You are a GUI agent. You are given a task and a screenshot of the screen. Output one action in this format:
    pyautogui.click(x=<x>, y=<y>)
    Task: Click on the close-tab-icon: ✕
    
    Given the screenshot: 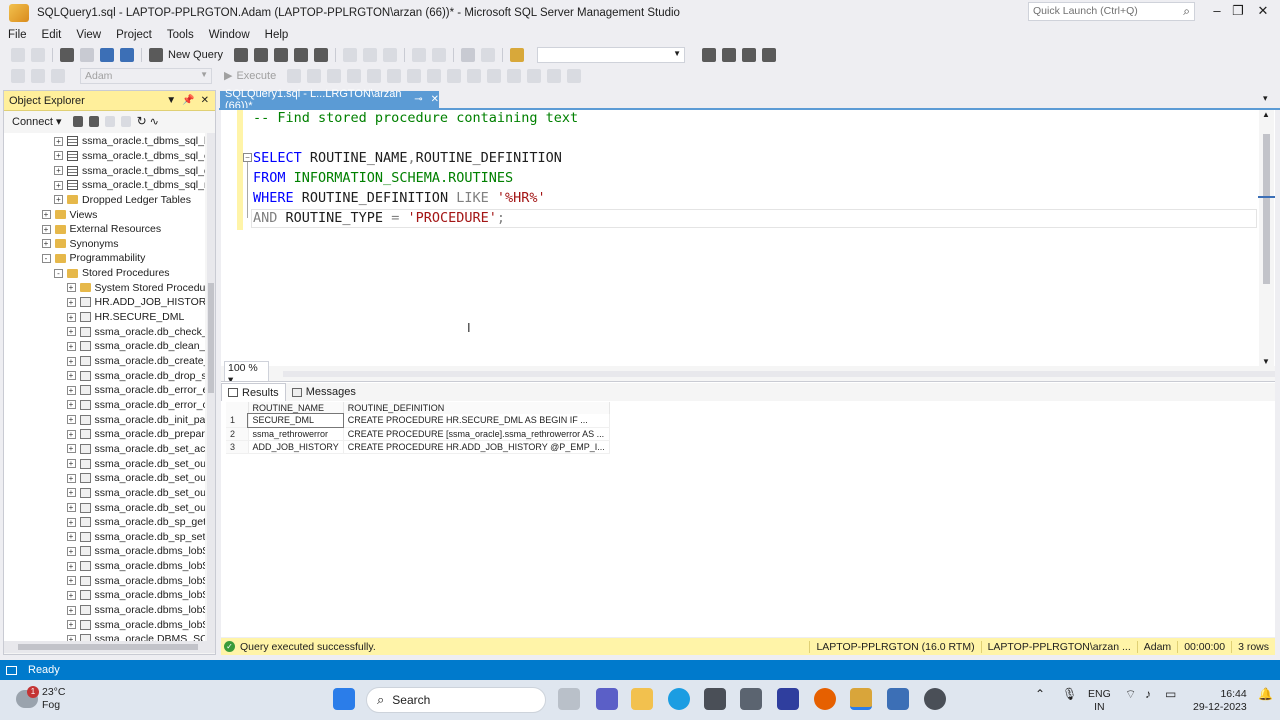 What is the action you would take?
    pyautogui.click(x=435, y=99)
    